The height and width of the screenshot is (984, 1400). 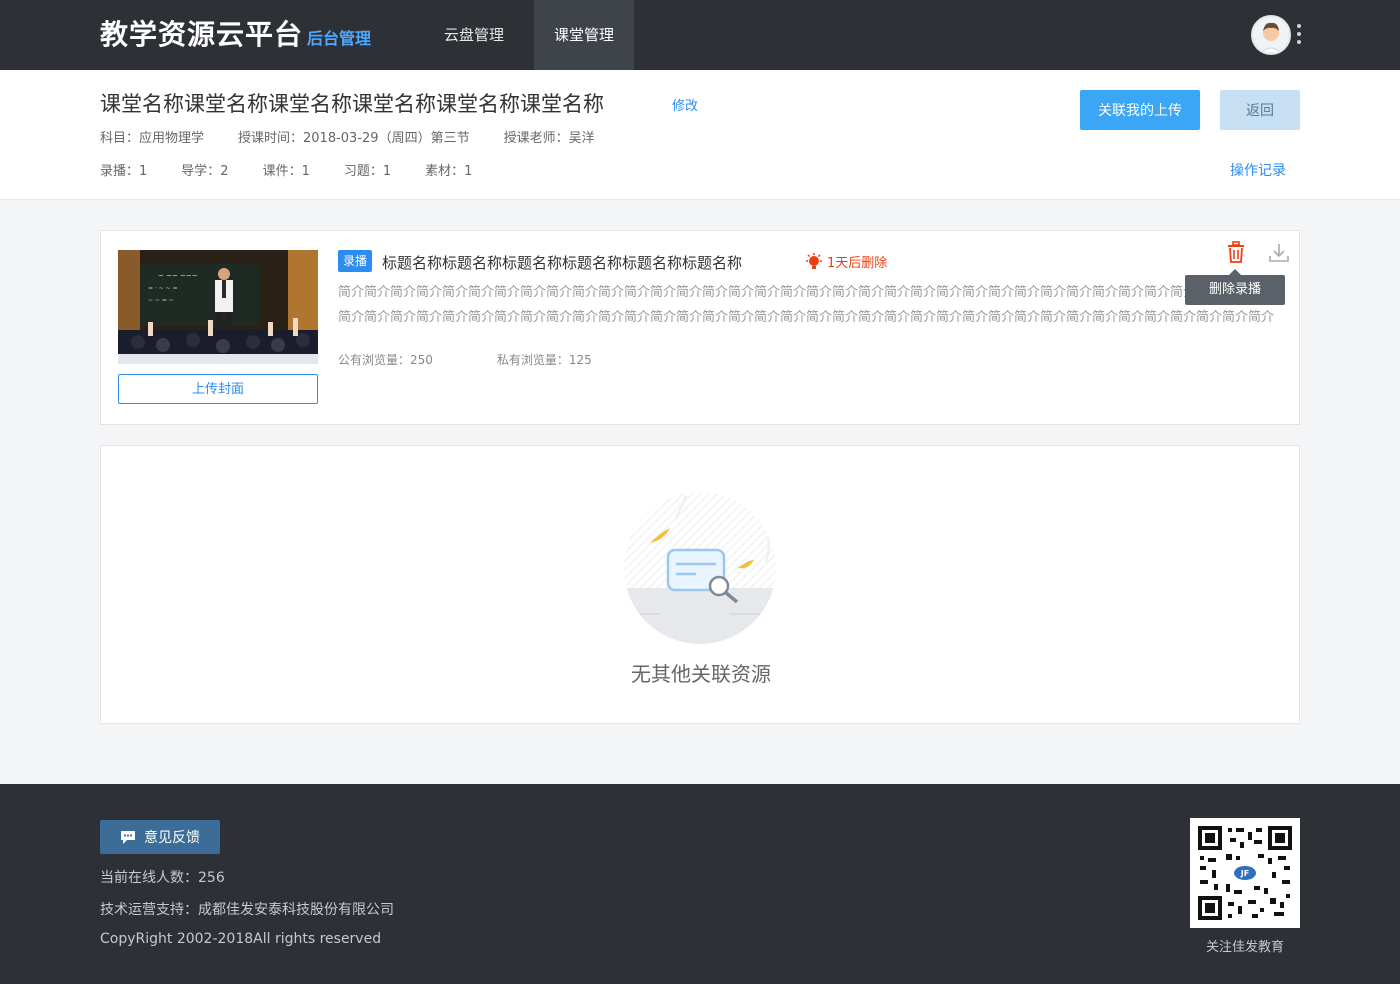 What do you see at coordinates (700, 568) in the screenshot?
I see `empty-search-illustration` at bounding box center [700, 568].